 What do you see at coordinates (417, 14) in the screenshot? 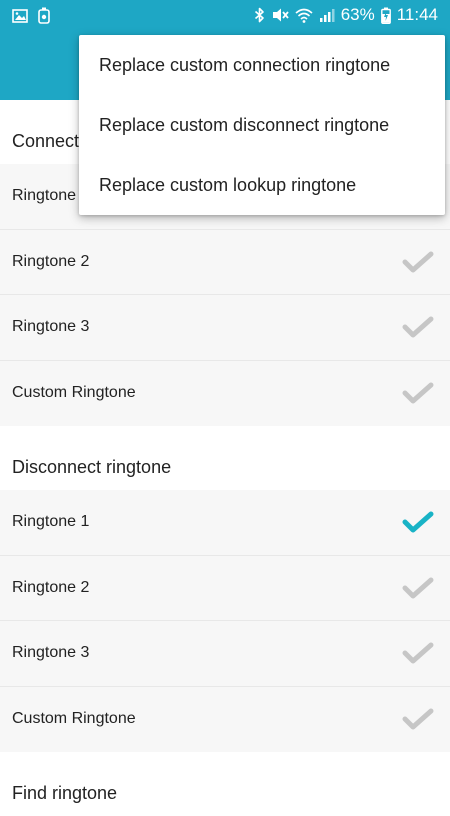
I see `clock: 11:44` at bounding box center [417, 14].